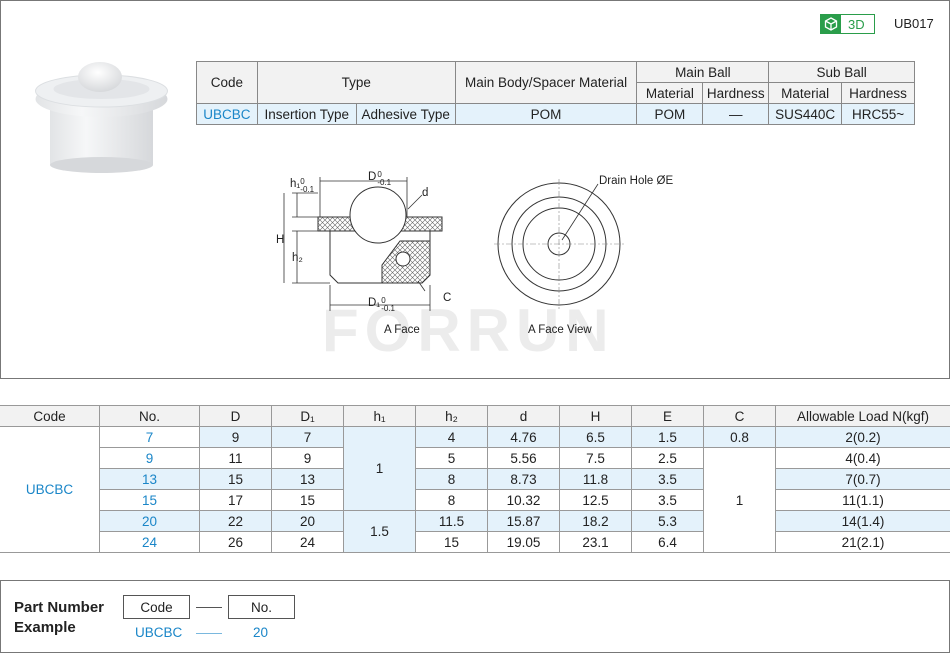 The image size is (950, 658). What do you see at coordinates (101, 117) in the screenshot?
I see `product-photo` at bounding box center [101, 117].